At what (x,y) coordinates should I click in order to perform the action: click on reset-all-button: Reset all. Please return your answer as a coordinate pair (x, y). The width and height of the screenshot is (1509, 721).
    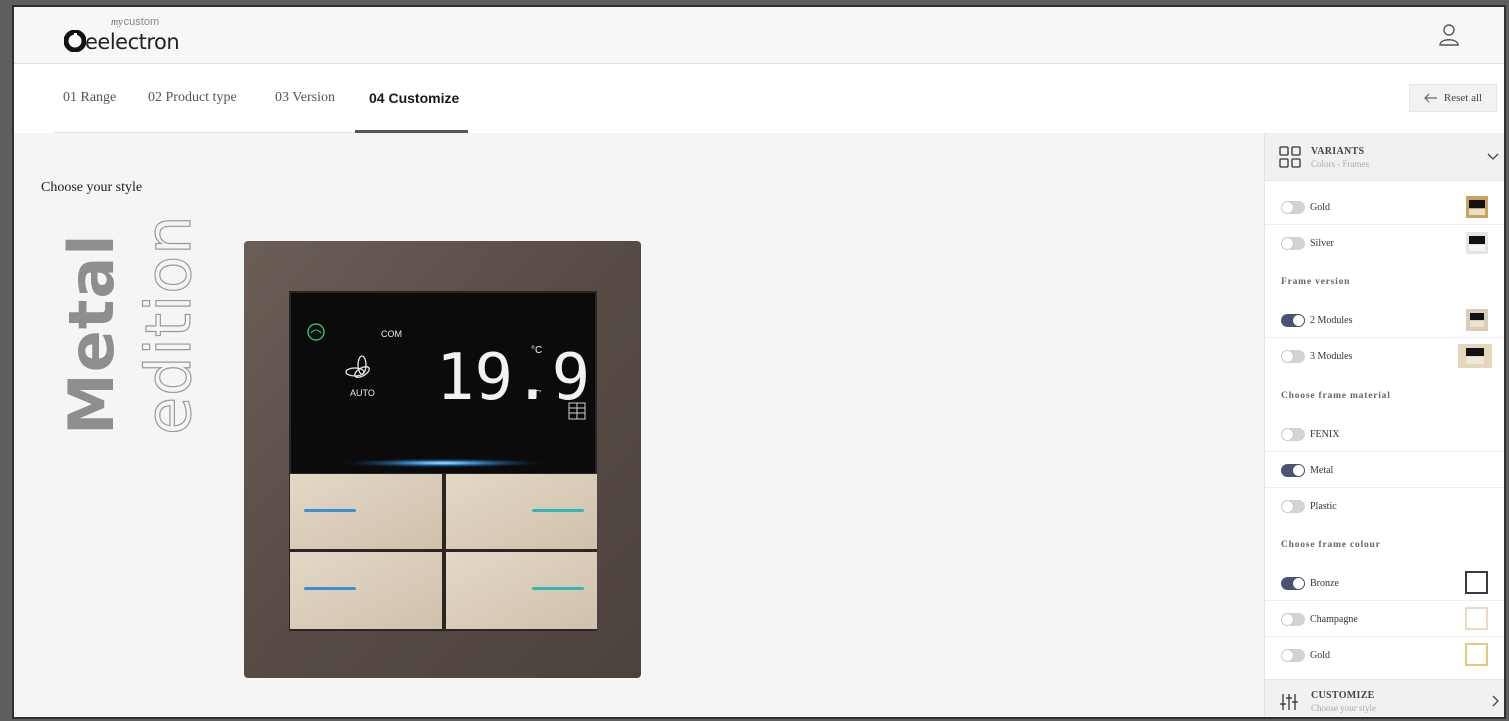
    Looking at the image, I should click on (1453, 98).